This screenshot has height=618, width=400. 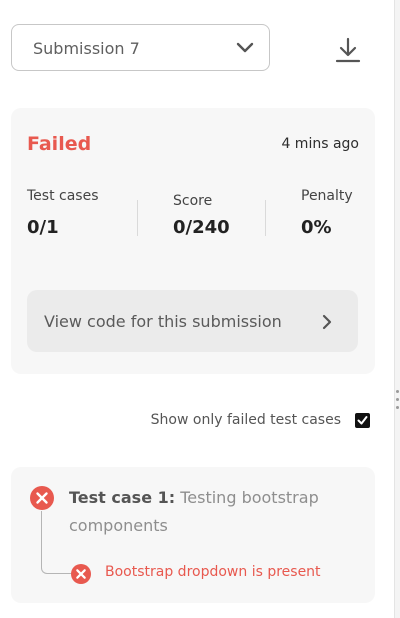 What do you see at coordinates (348, 50) in the screenshot?
I see `download-icon` at bounding box center [348, 50].